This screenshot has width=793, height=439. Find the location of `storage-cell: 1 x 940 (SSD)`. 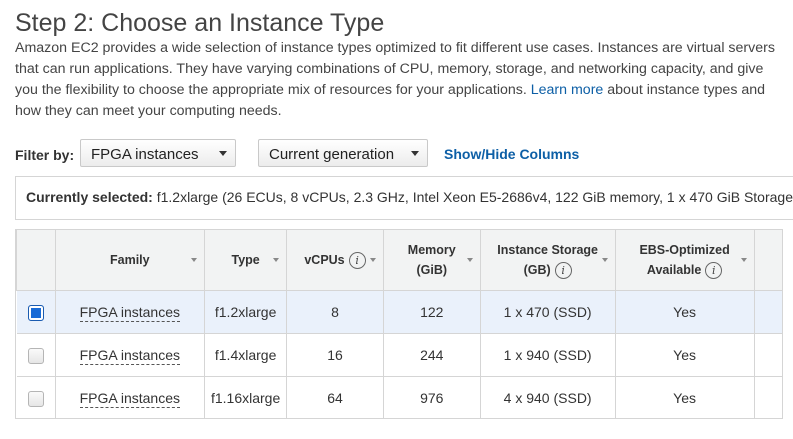

storage-cell: 1 x 940 (SSD) is located at coordinates (548, 355).